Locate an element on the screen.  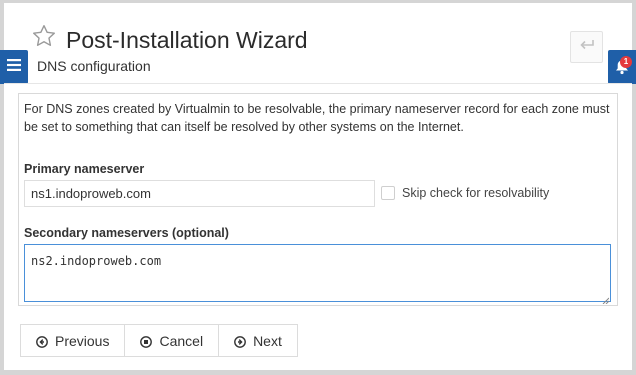
cancel-button-label: Cancel is located at coordinates (181, 340).